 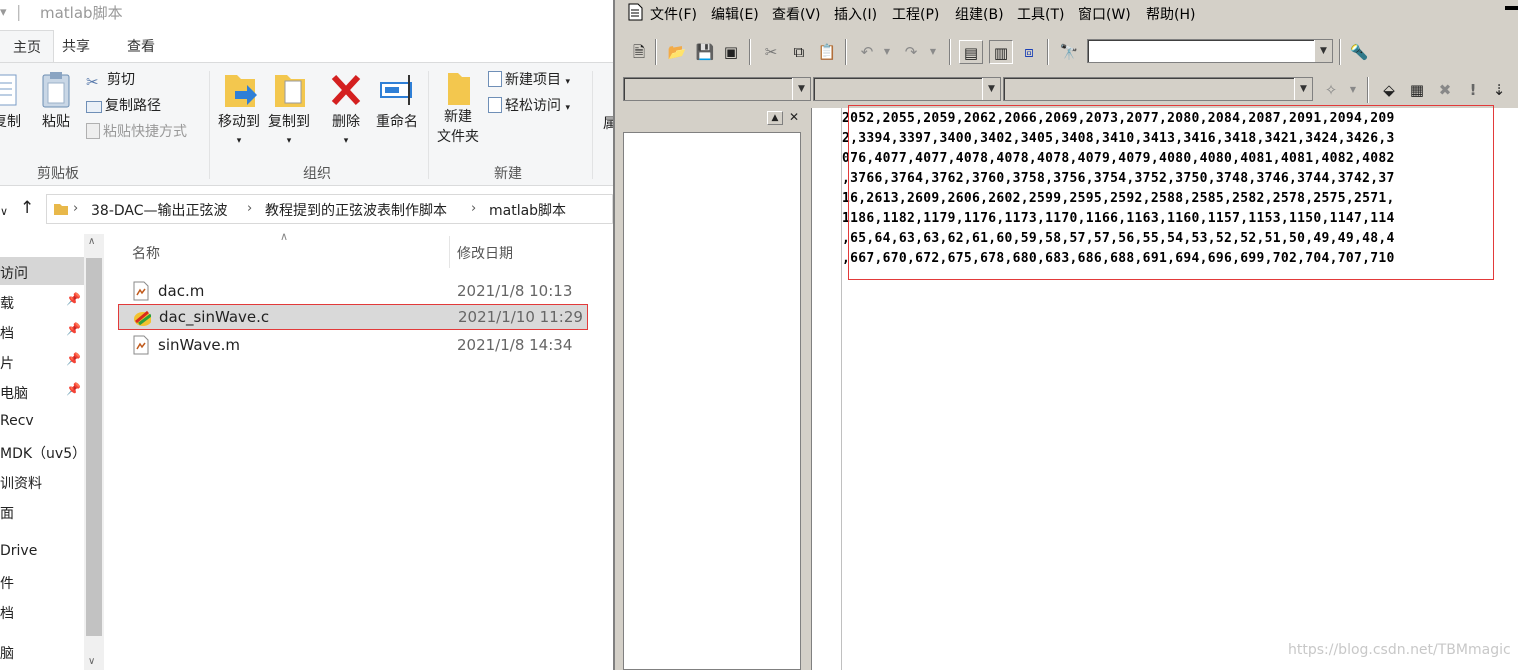 What do you see at coordinates (1473, 90) in the screenshot?
I see `execute-icon: !` at bounding box center [1473, 90].